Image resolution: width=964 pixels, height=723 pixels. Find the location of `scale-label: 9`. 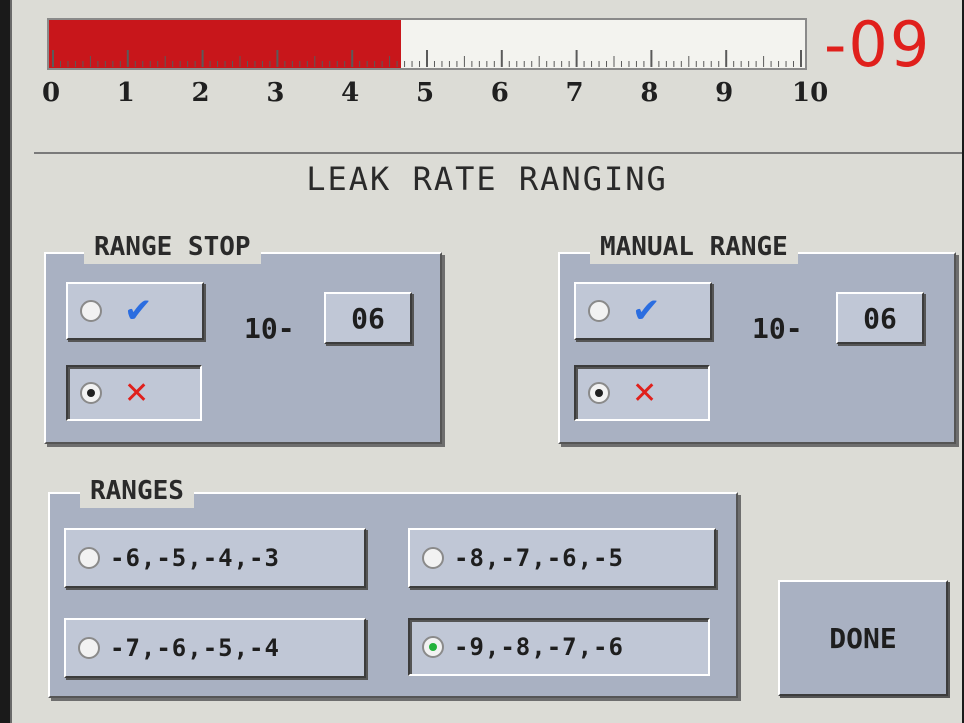

scale-label: 9 is located at coordinates (724, 93).